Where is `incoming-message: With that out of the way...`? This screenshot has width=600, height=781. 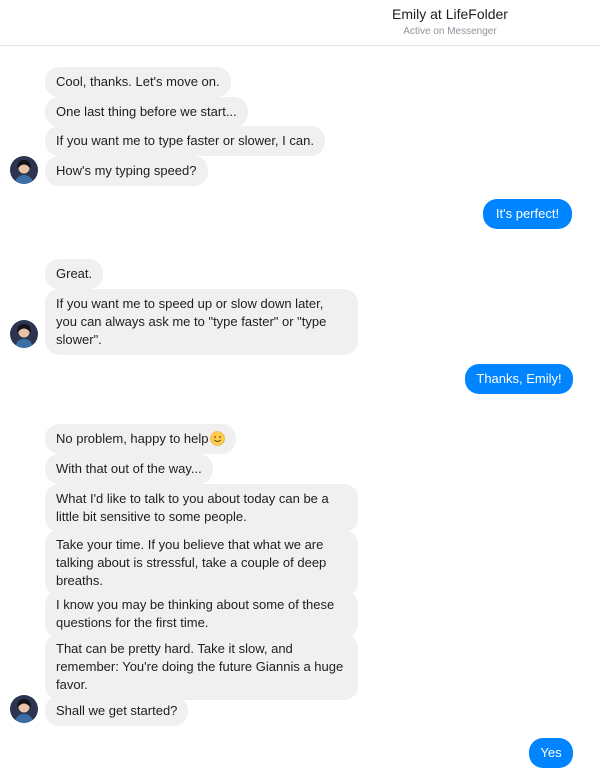 incoming-message: With that out of the way... is located at coordinates (129, 469).